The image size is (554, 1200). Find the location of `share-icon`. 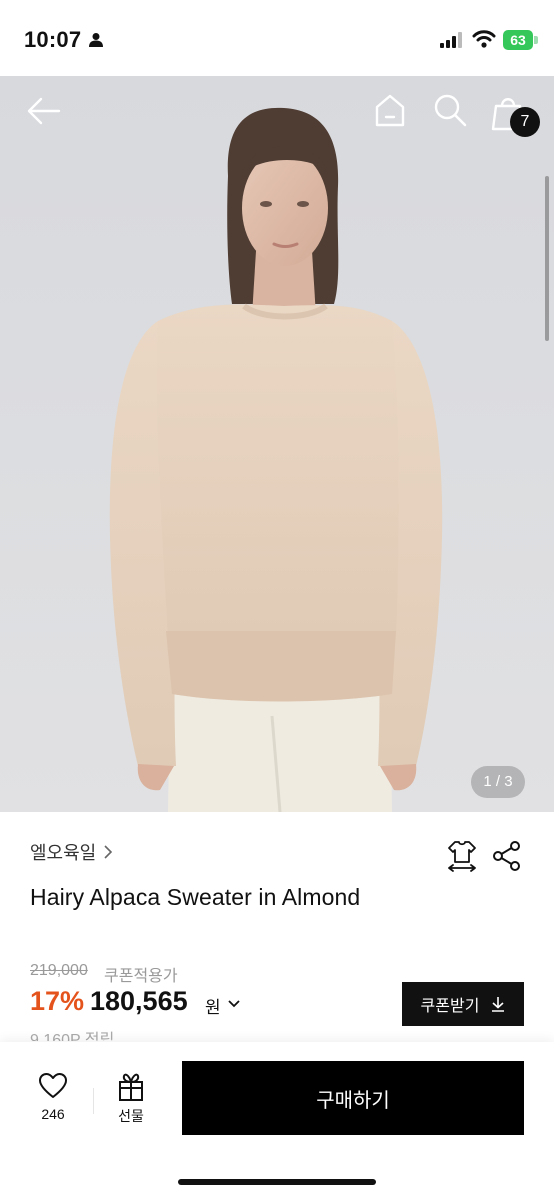

share-icon is located at coordinates (507, 856).